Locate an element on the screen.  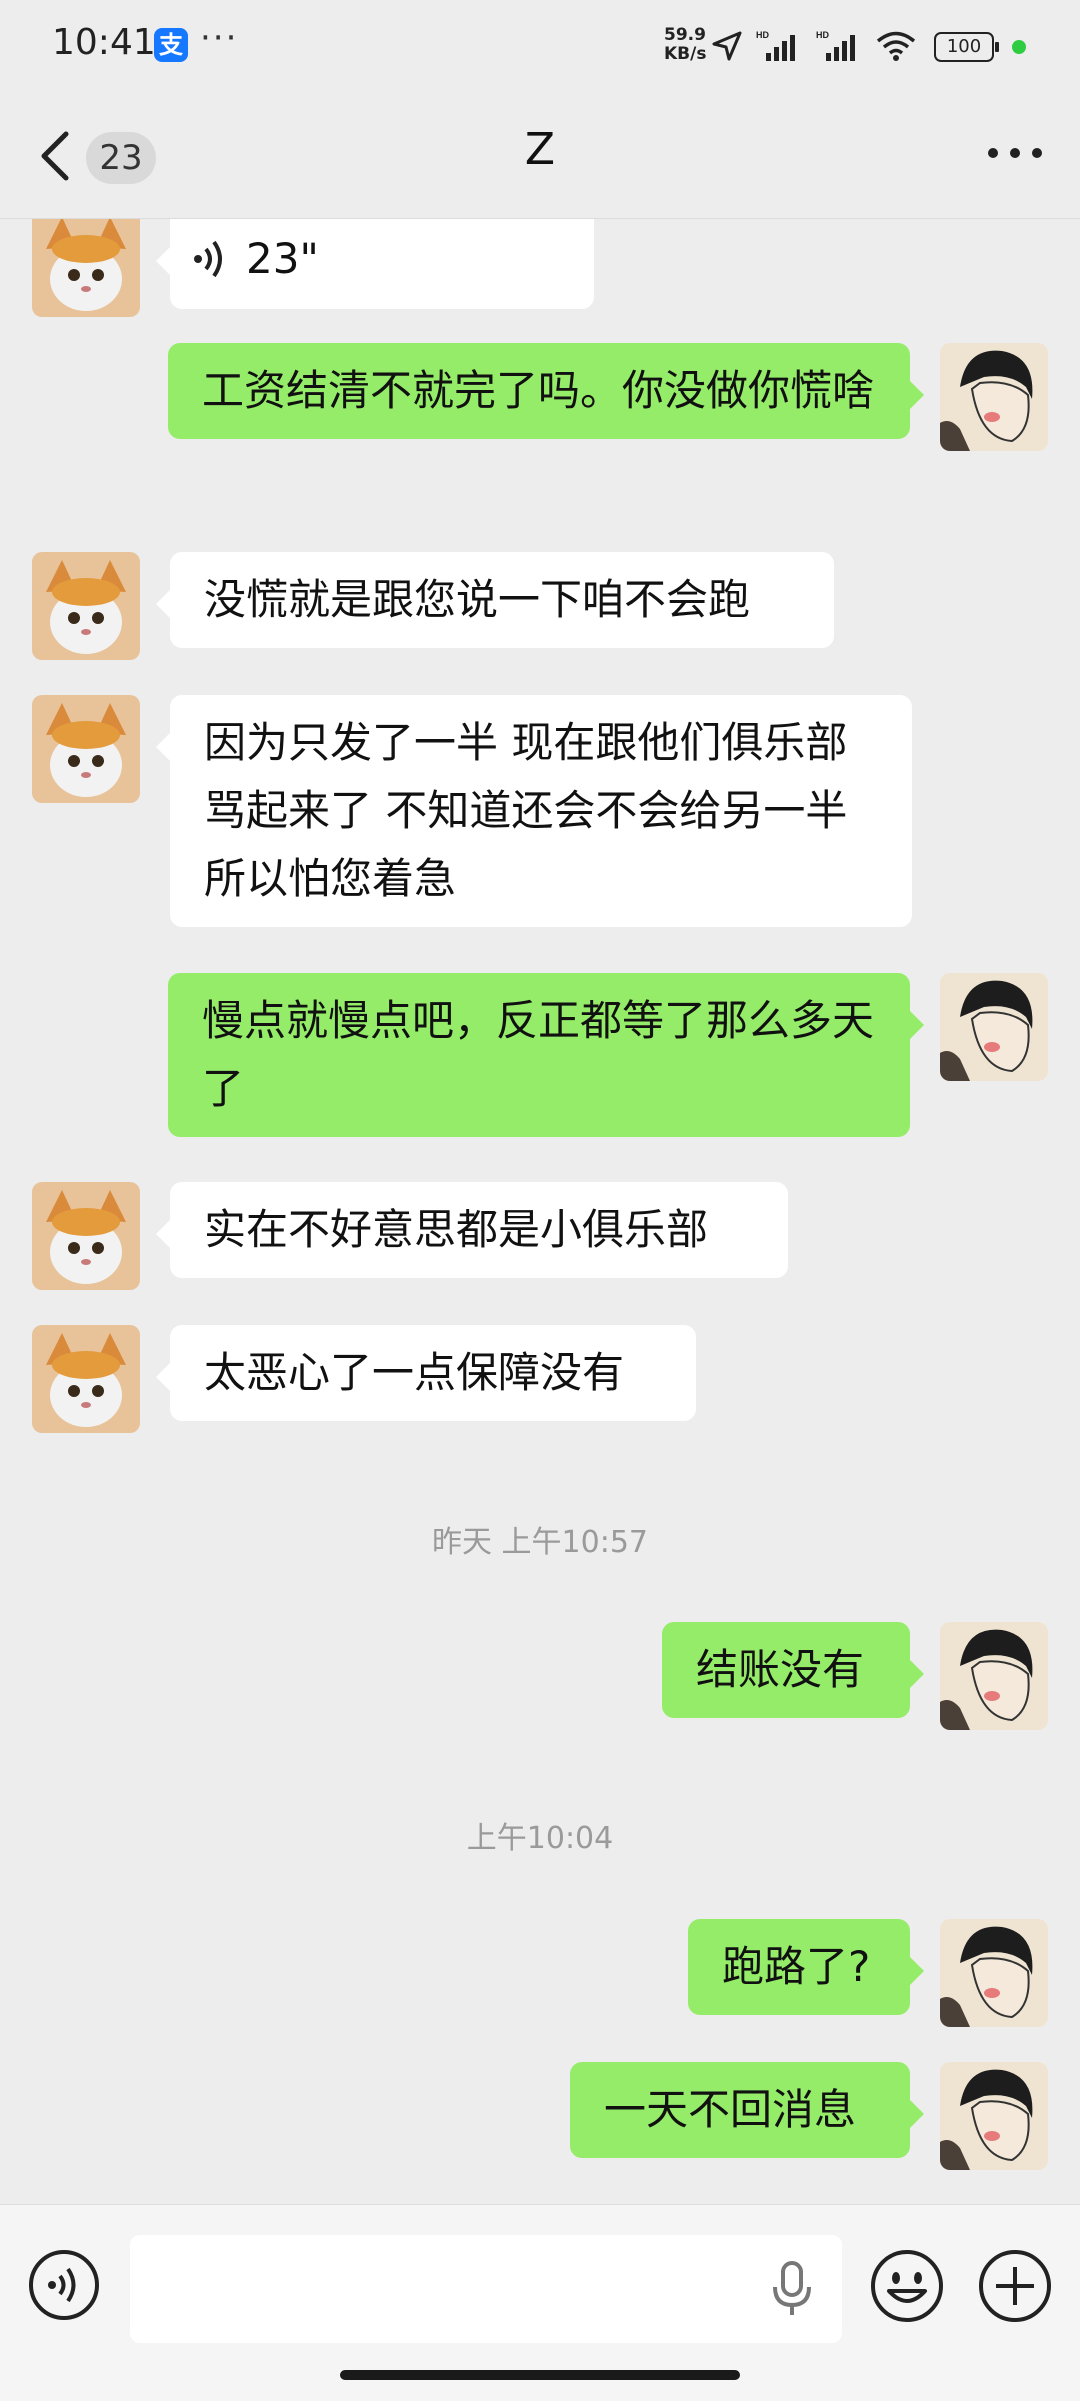
emoji-icon is located at coordinates (907, 2286).